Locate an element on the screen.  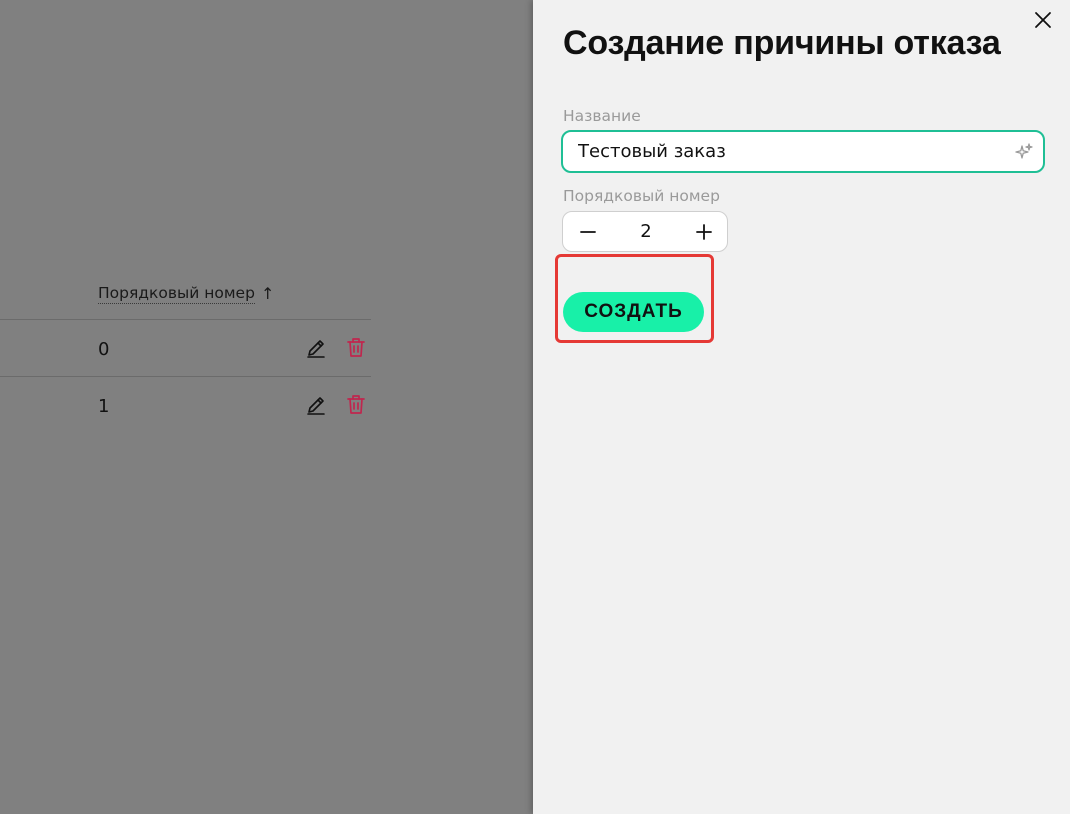
close-icon is located at coordinates (1043, 20).